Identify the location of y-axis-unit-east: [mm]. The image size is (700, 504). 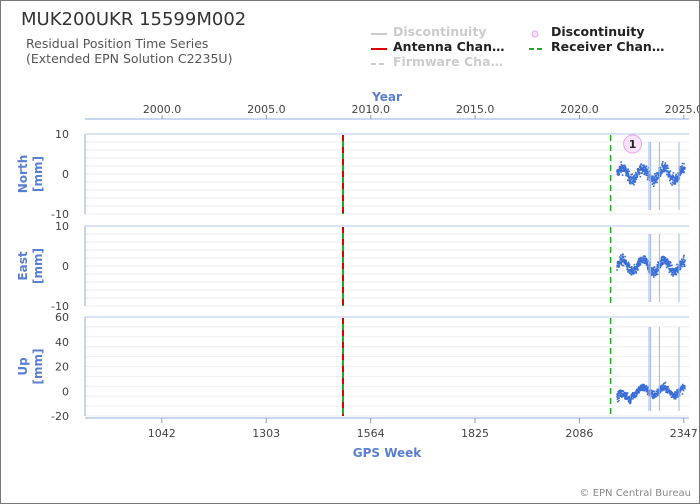
(38, 266).